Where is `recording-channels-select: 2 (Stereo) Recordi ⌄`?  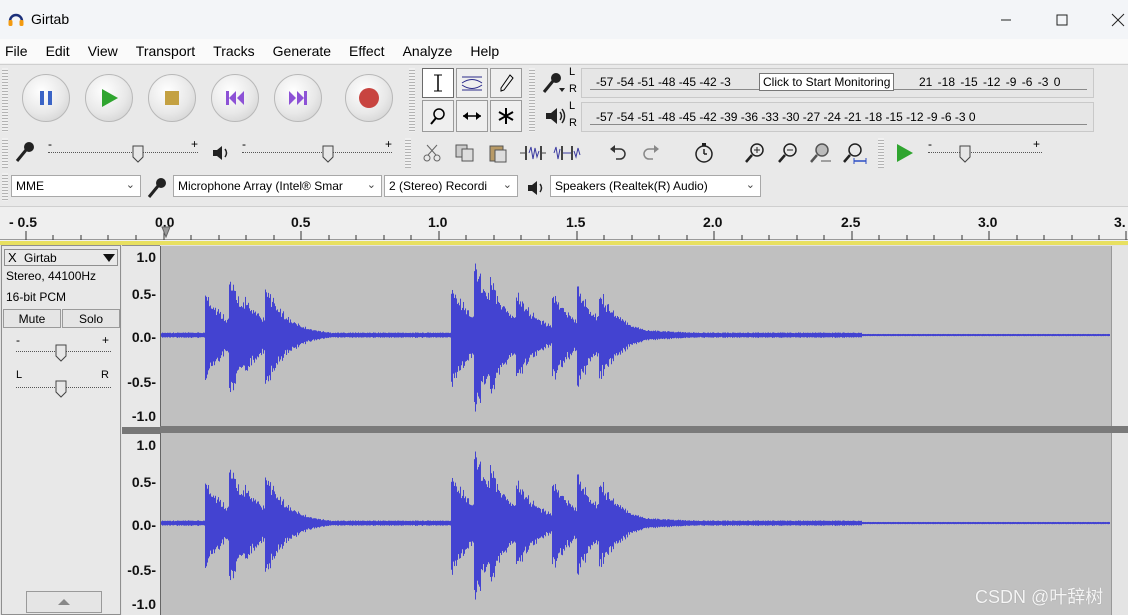
recording-channels-select: 2 (Stereo) Recordi ⌄ is located at coordinates (451, 186).